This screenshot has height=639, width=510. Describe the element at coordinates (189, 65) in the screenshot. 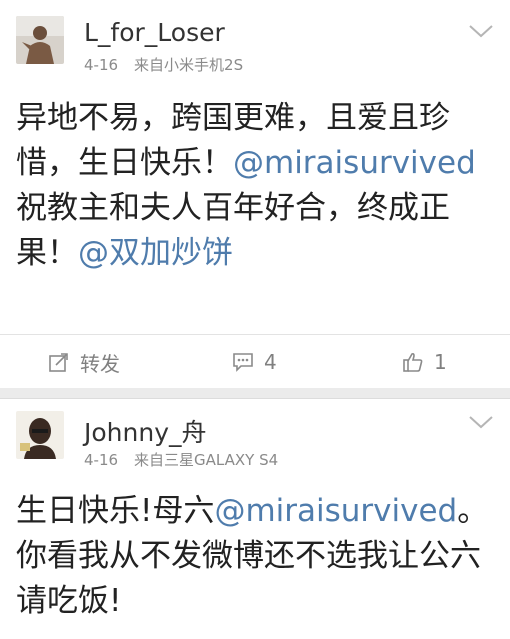

I see `post-source: 来自小米手机2S` at that location.